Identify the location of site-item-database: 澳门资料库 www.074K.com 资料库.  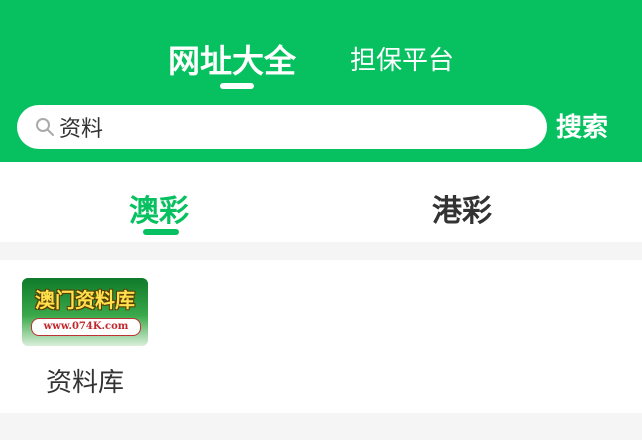
(85, 338).